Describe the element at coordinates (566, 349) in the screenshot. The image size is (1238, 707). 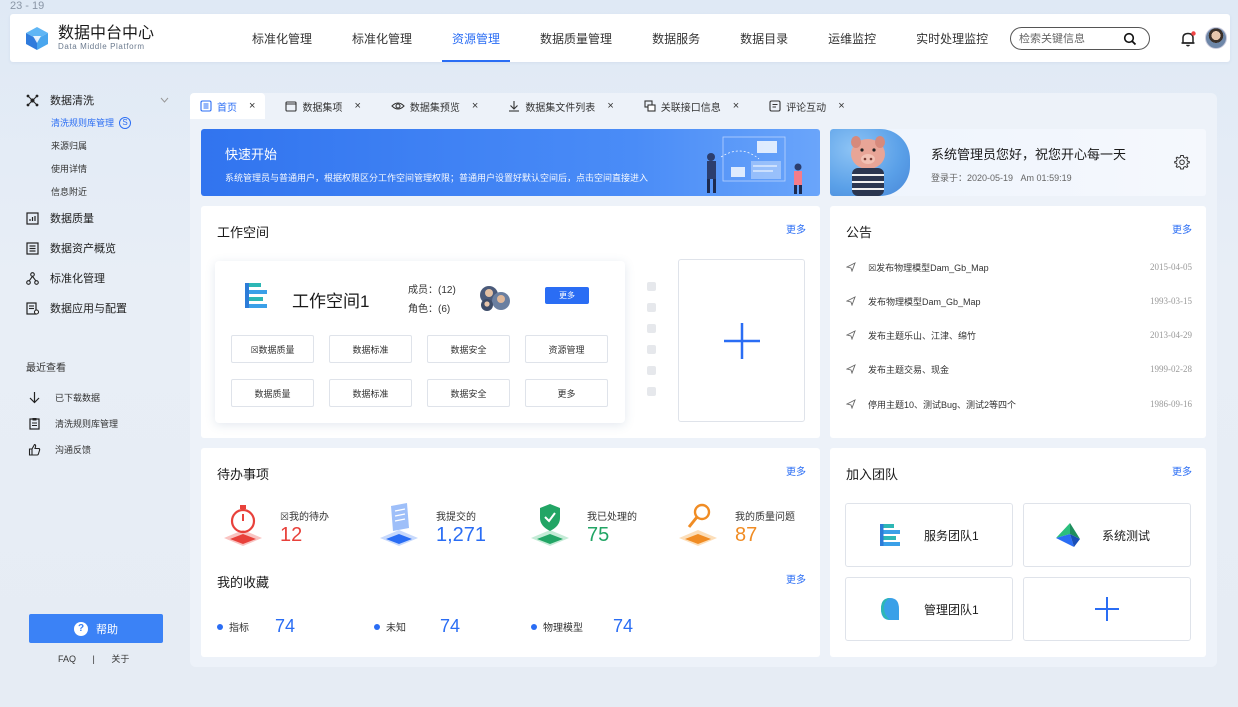
I see `ws-btn-resource-mgmt: 资源管理` at that location.